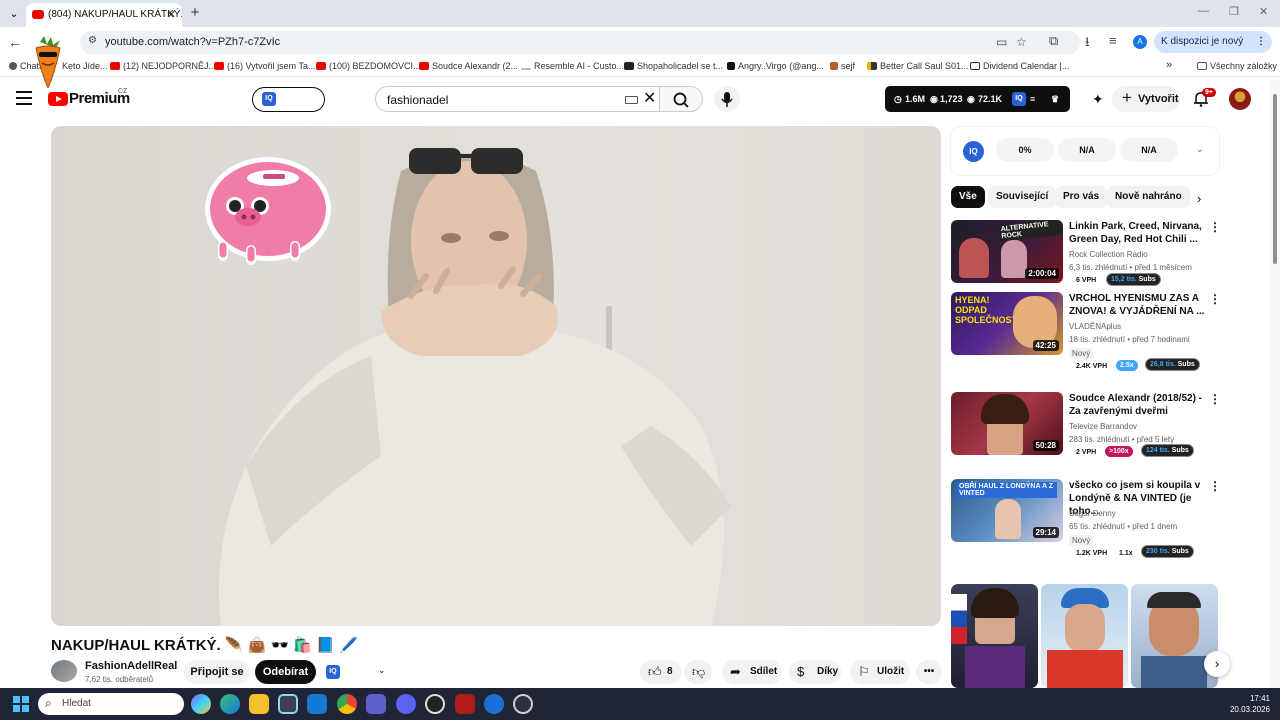 The height and width of the screenshot is (720, 1280). What do you see at coordinates (89, 98) in the screenshot?
I see `youtube-premium-logo: Premium CZ` at bounding box center [89, 98].